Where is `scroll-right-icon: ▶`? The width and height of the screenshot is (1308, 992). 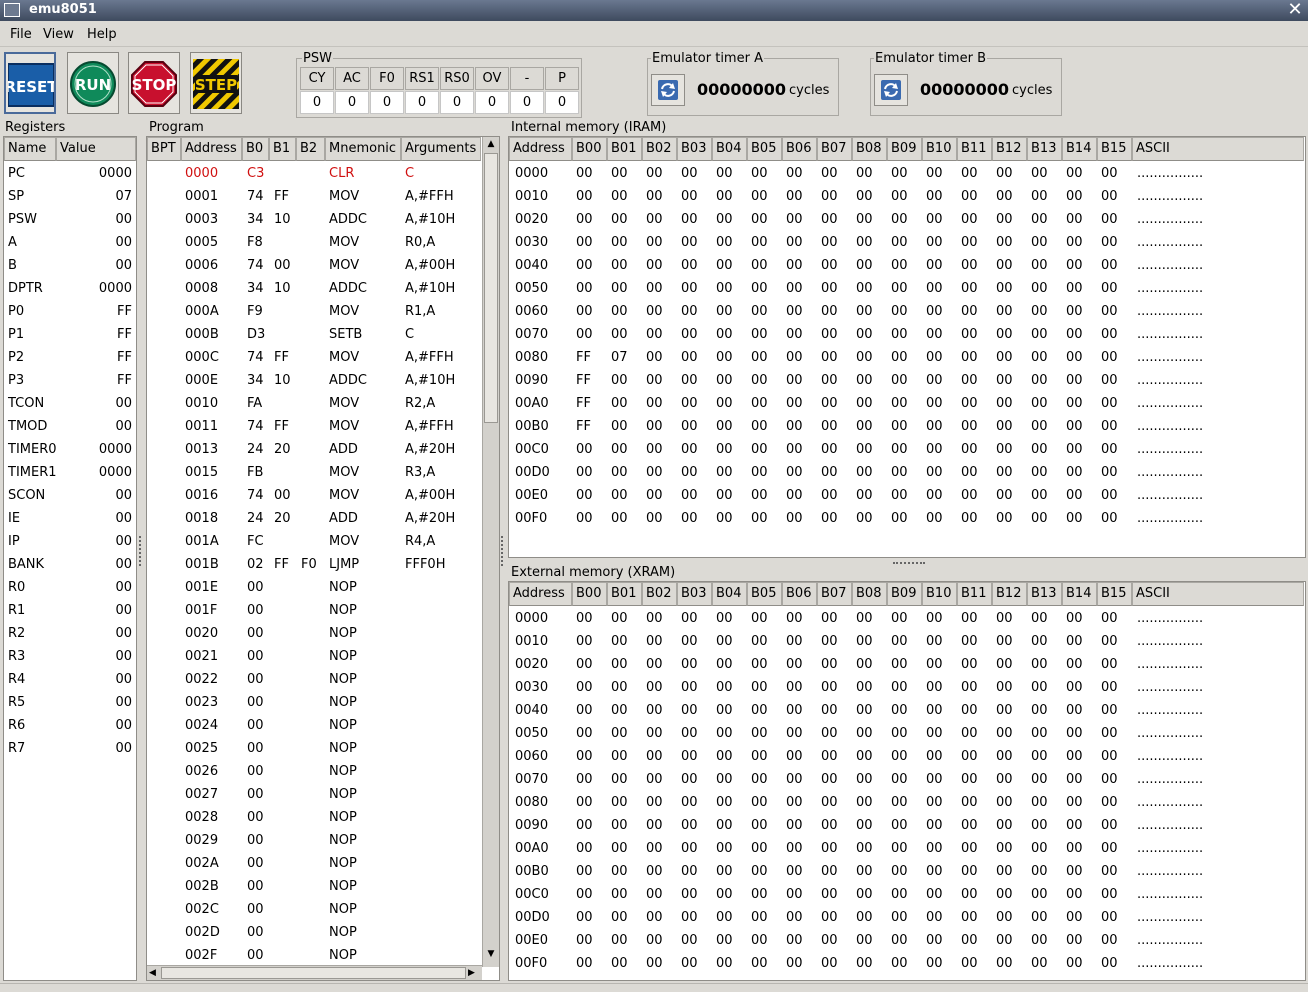
scroll-right-icon: ▶ is located at coordinates (474, 973).